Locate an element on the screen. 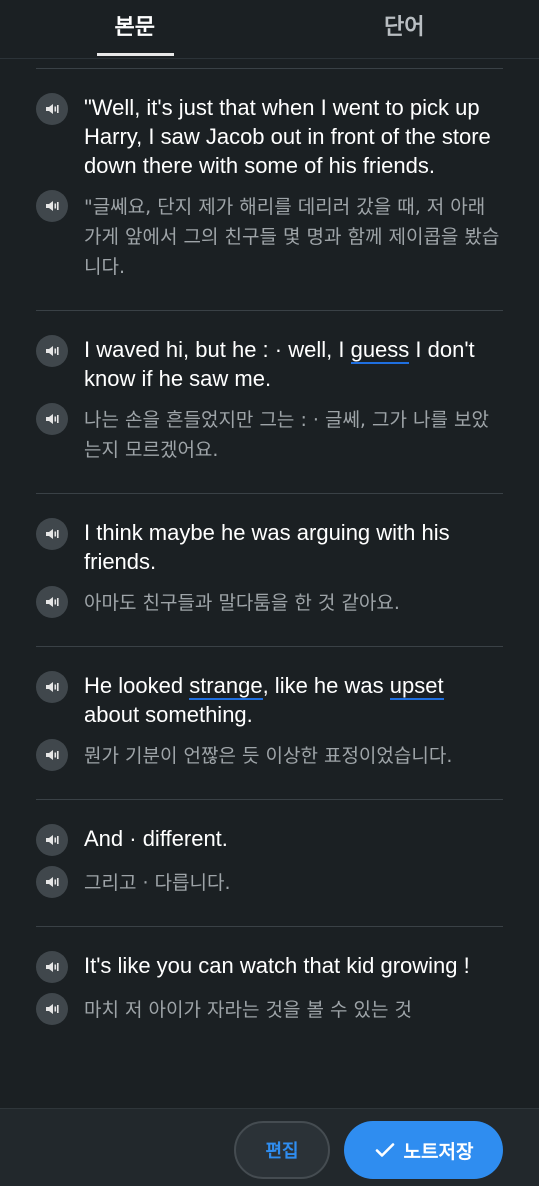 This screenshot has height=1186, width=539. text-segment: about something. is located at coordinates (168, 714).